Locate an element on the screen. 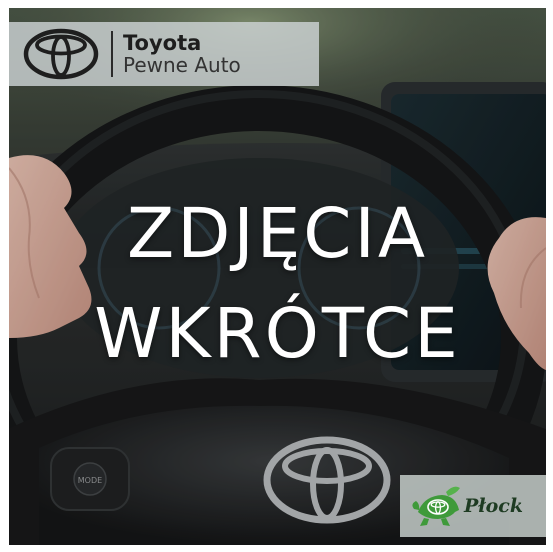  turtle-emblem-icon is located at coordinates (436, 506).